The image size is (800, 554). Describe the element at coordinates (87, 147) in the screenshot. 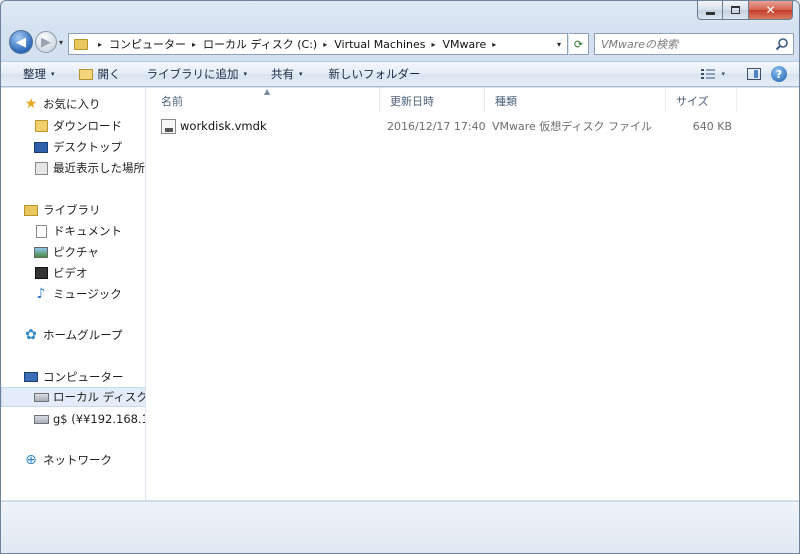

I see `nav-desktop-label: デスクトップ` at that location.